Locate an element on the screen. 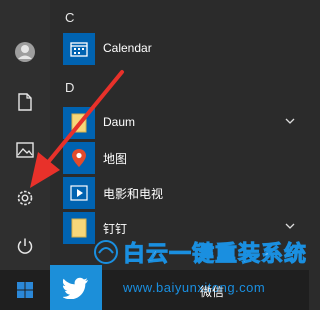 This screenshot has width=320, height=310. watermark-logo-icon is located at coordinates (106, 252).